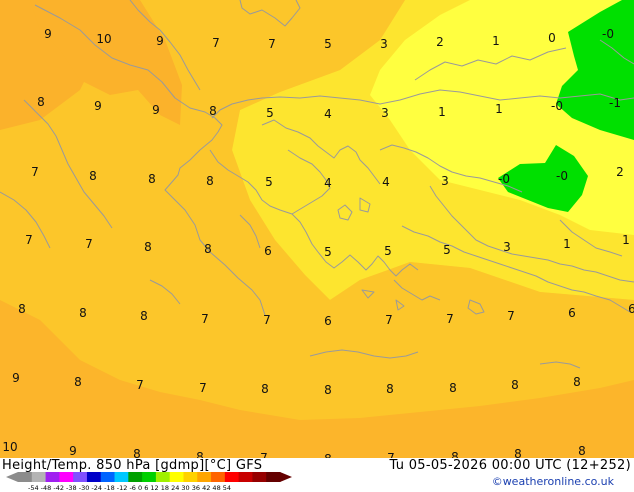 The image size is (634, 492). Describe the element at coordinates (552, 38) in the screenshot. I see `temp-label: 0` at that location.